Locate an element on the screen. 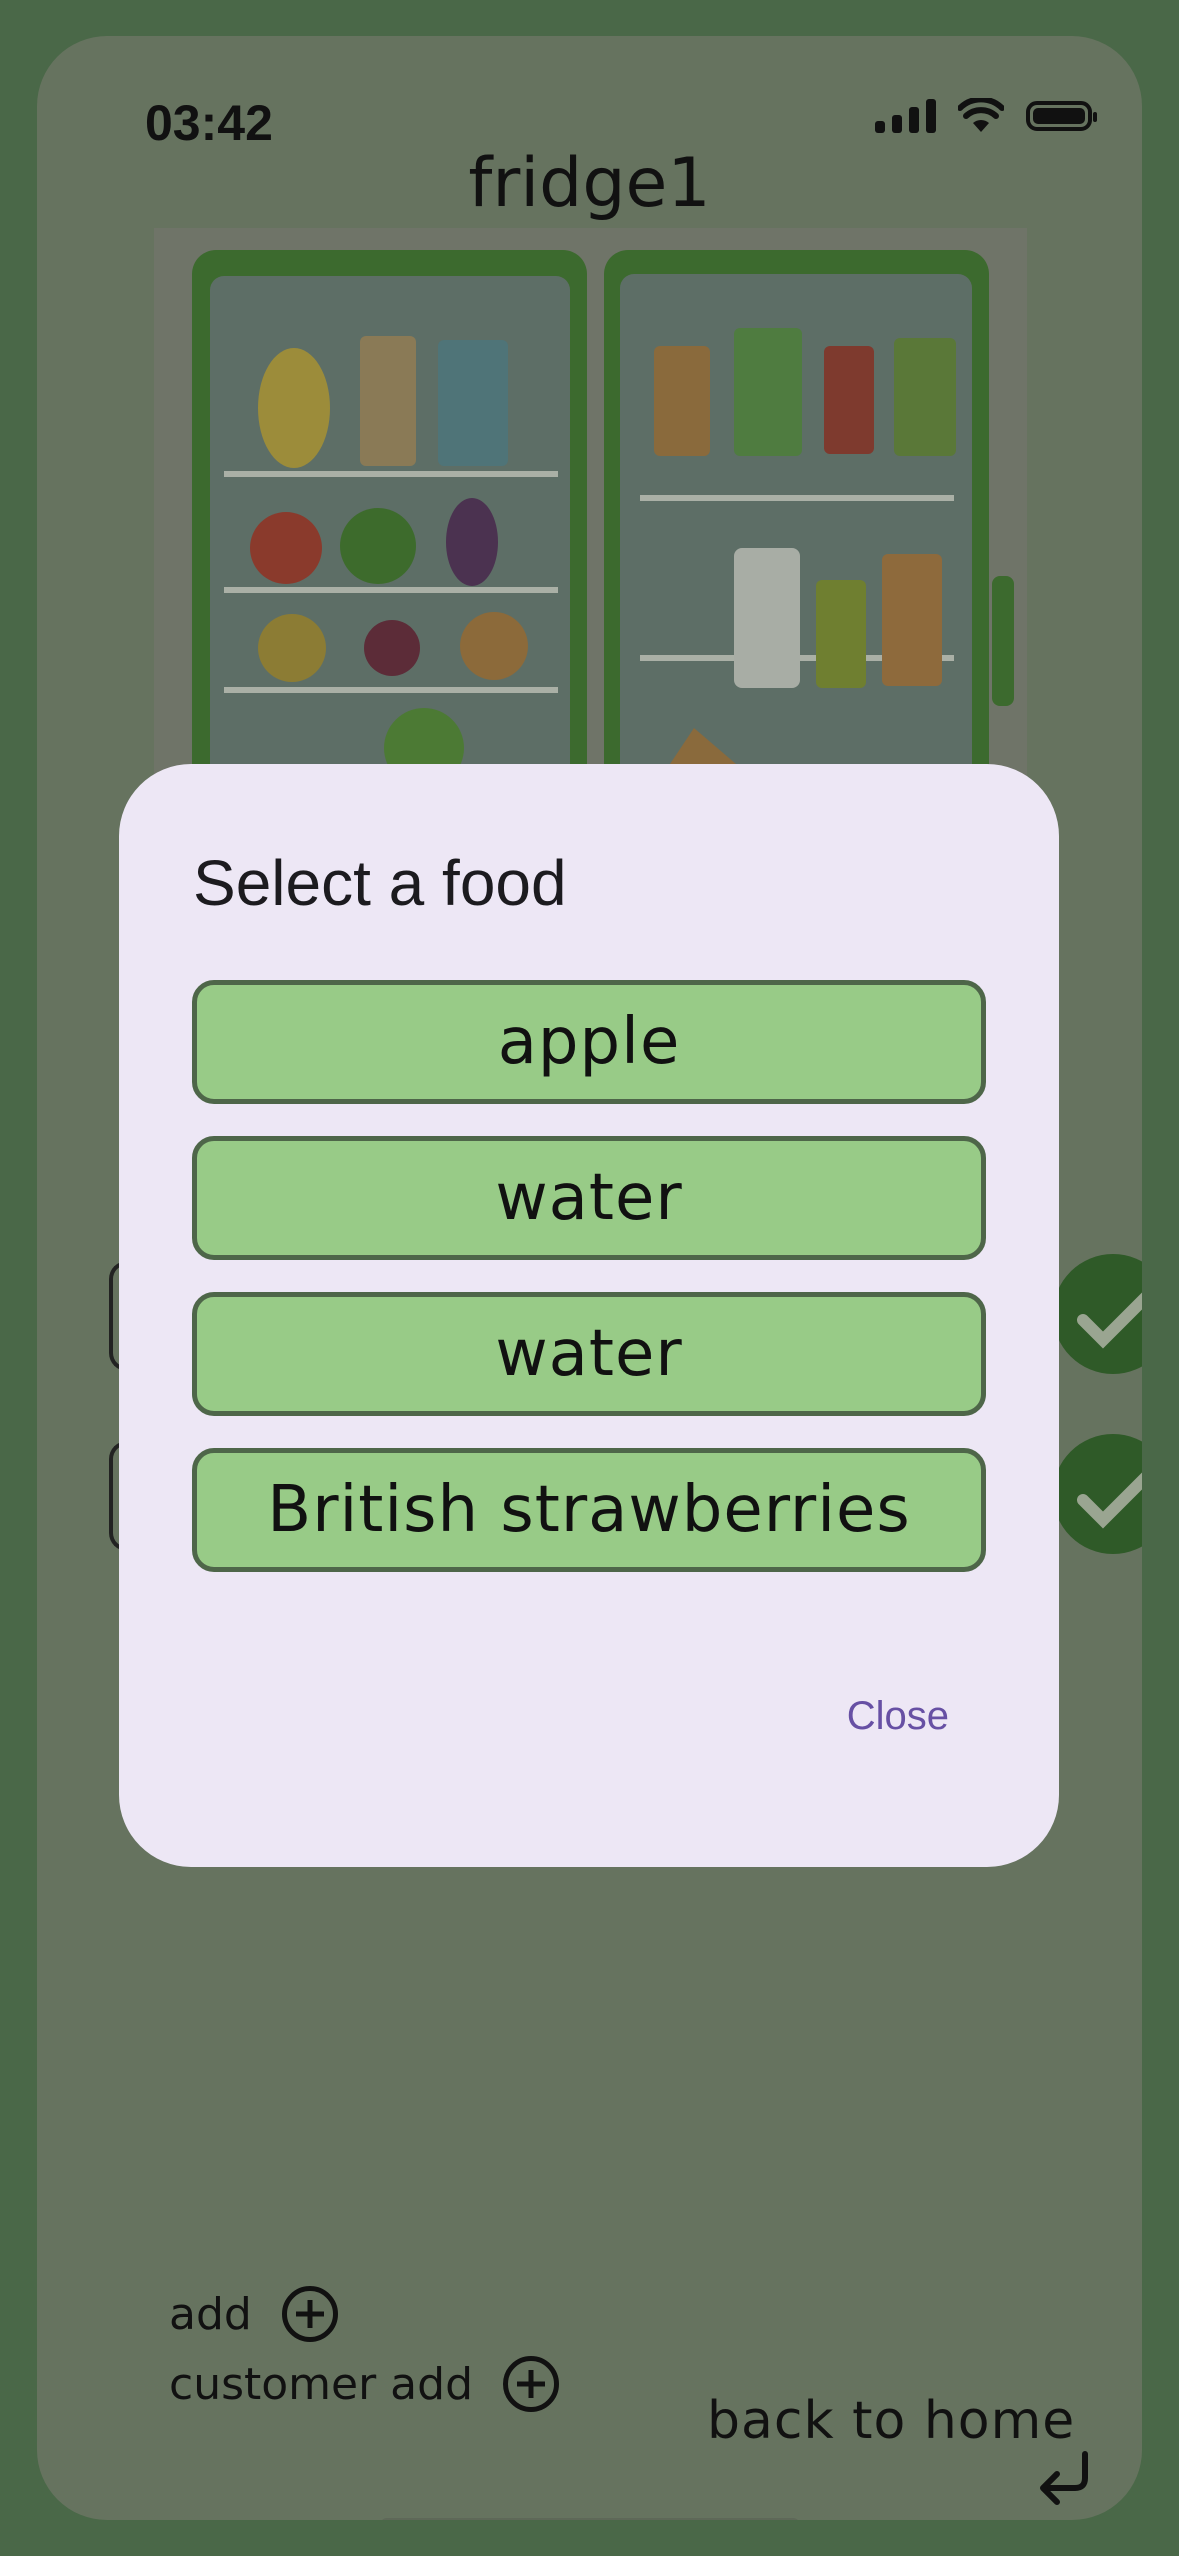 This screenshot has width=1179, height=2556. home-indicator is located at coordinates (590, 2519).